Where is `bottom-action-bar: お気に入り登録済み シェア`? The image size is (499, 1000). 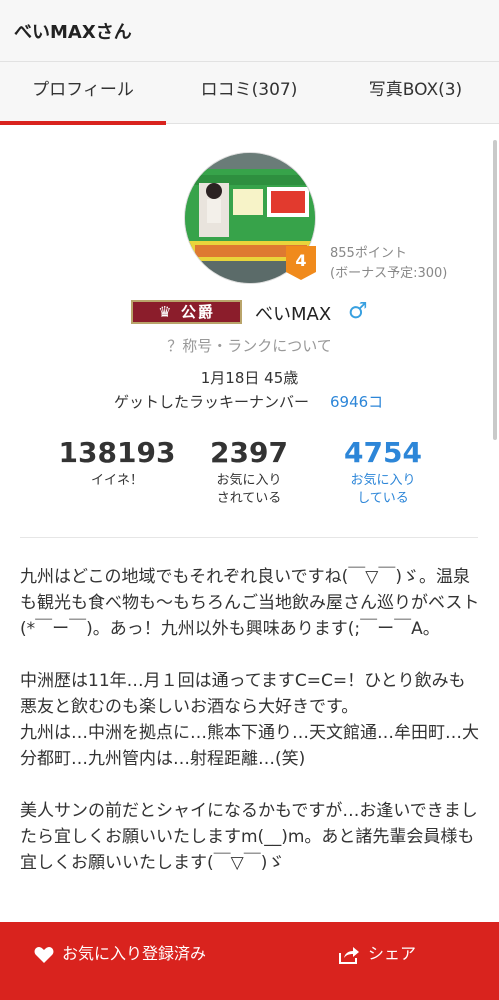 bottom-action-bar: お気に入り登録済み シェア is located at coordinates (249, 961).